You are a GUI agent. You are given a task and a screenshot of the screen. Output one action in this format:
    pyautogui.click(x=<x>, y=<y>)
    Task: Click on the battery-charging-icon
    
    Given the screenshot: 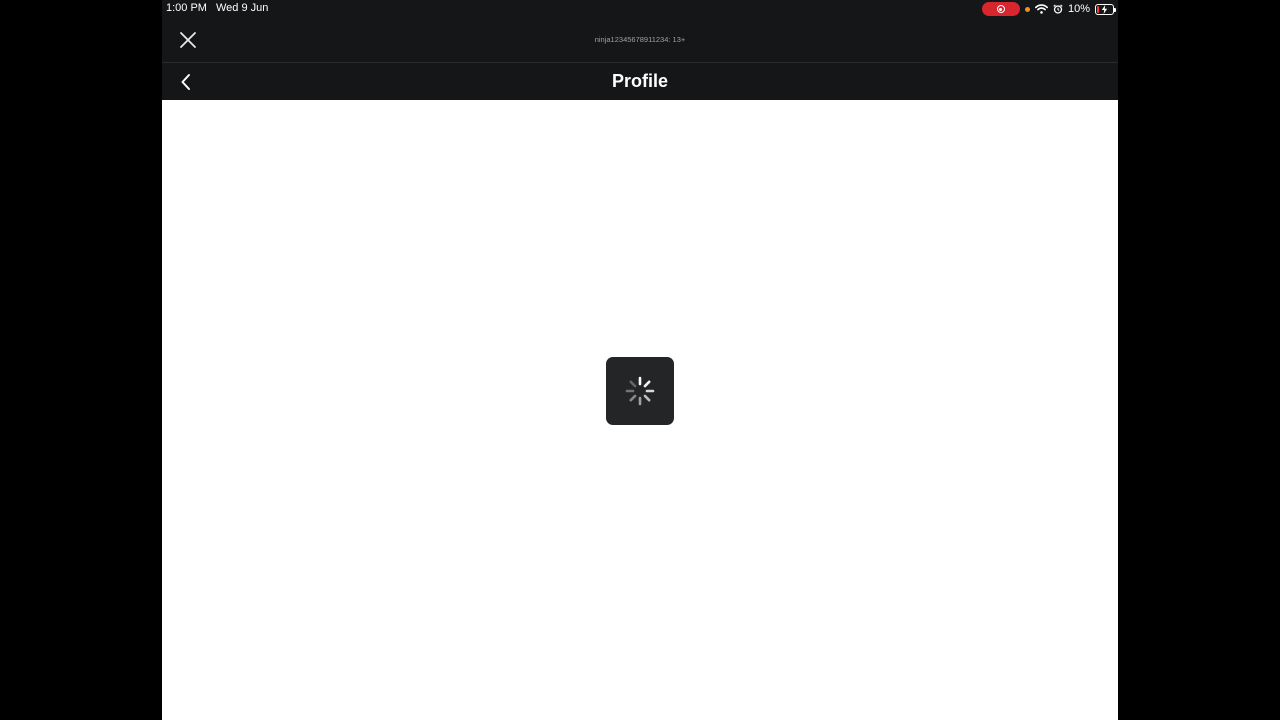 What is the action you would take?
    pyautogui.click(x=1105, y=9)
    